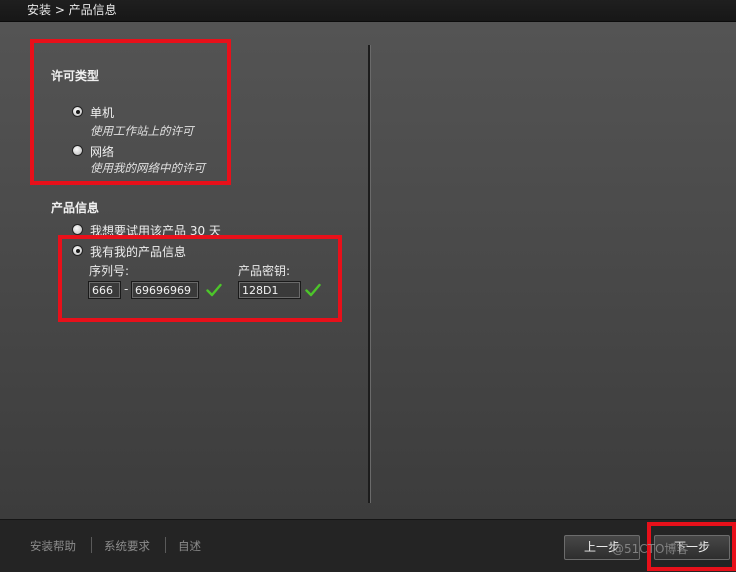  Describe the element at coordinates (200, 278) in the screenshot. I see `highlight-box-product-info` at that location.